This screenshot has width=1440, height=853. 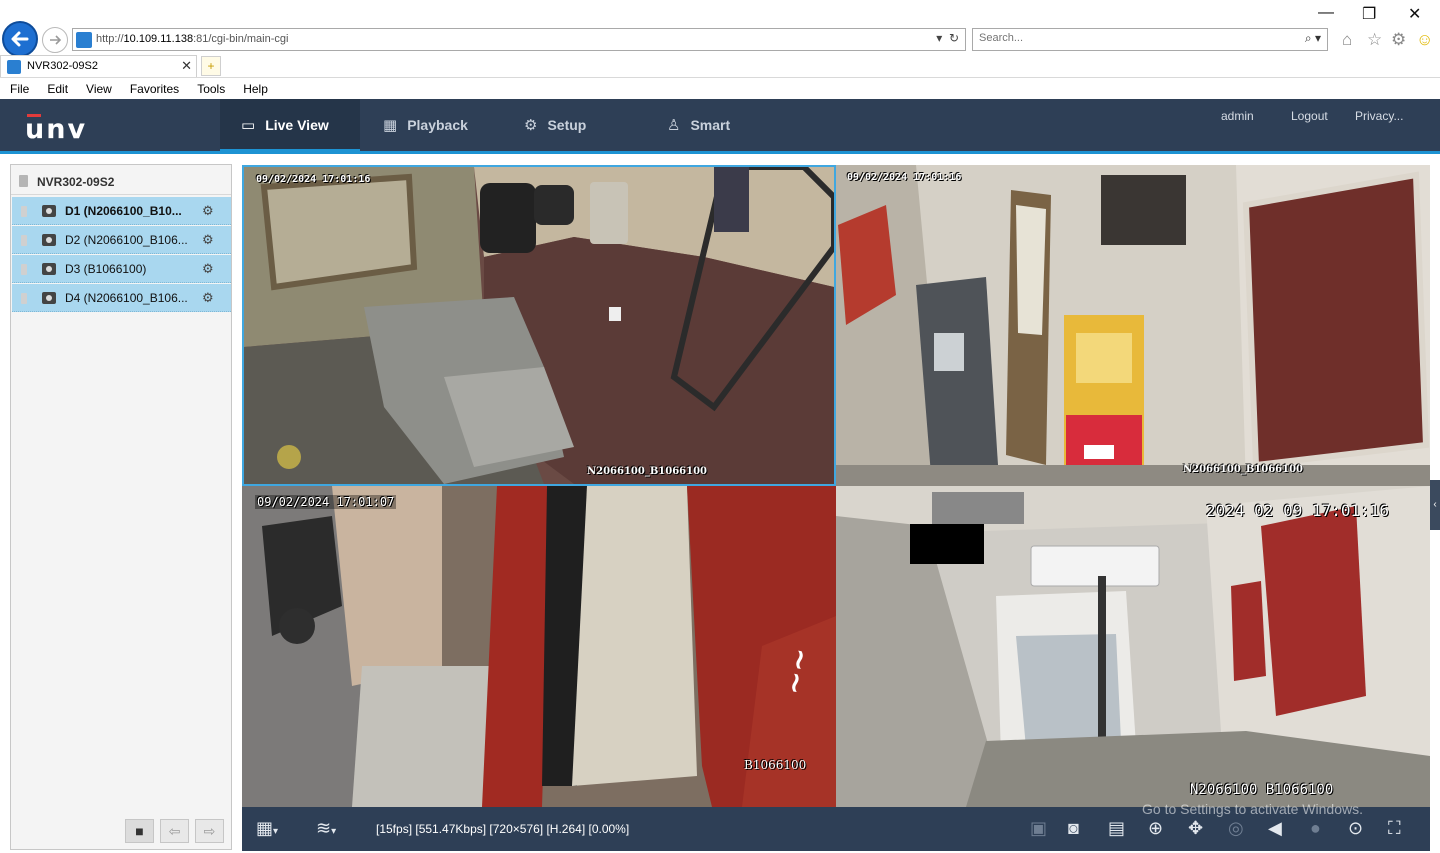 What do you see at coordinates (326, 502) in the screenshot?
I see `video-timestamp: 09/02/2024 17:01:07` at bounding box center [326, 502].